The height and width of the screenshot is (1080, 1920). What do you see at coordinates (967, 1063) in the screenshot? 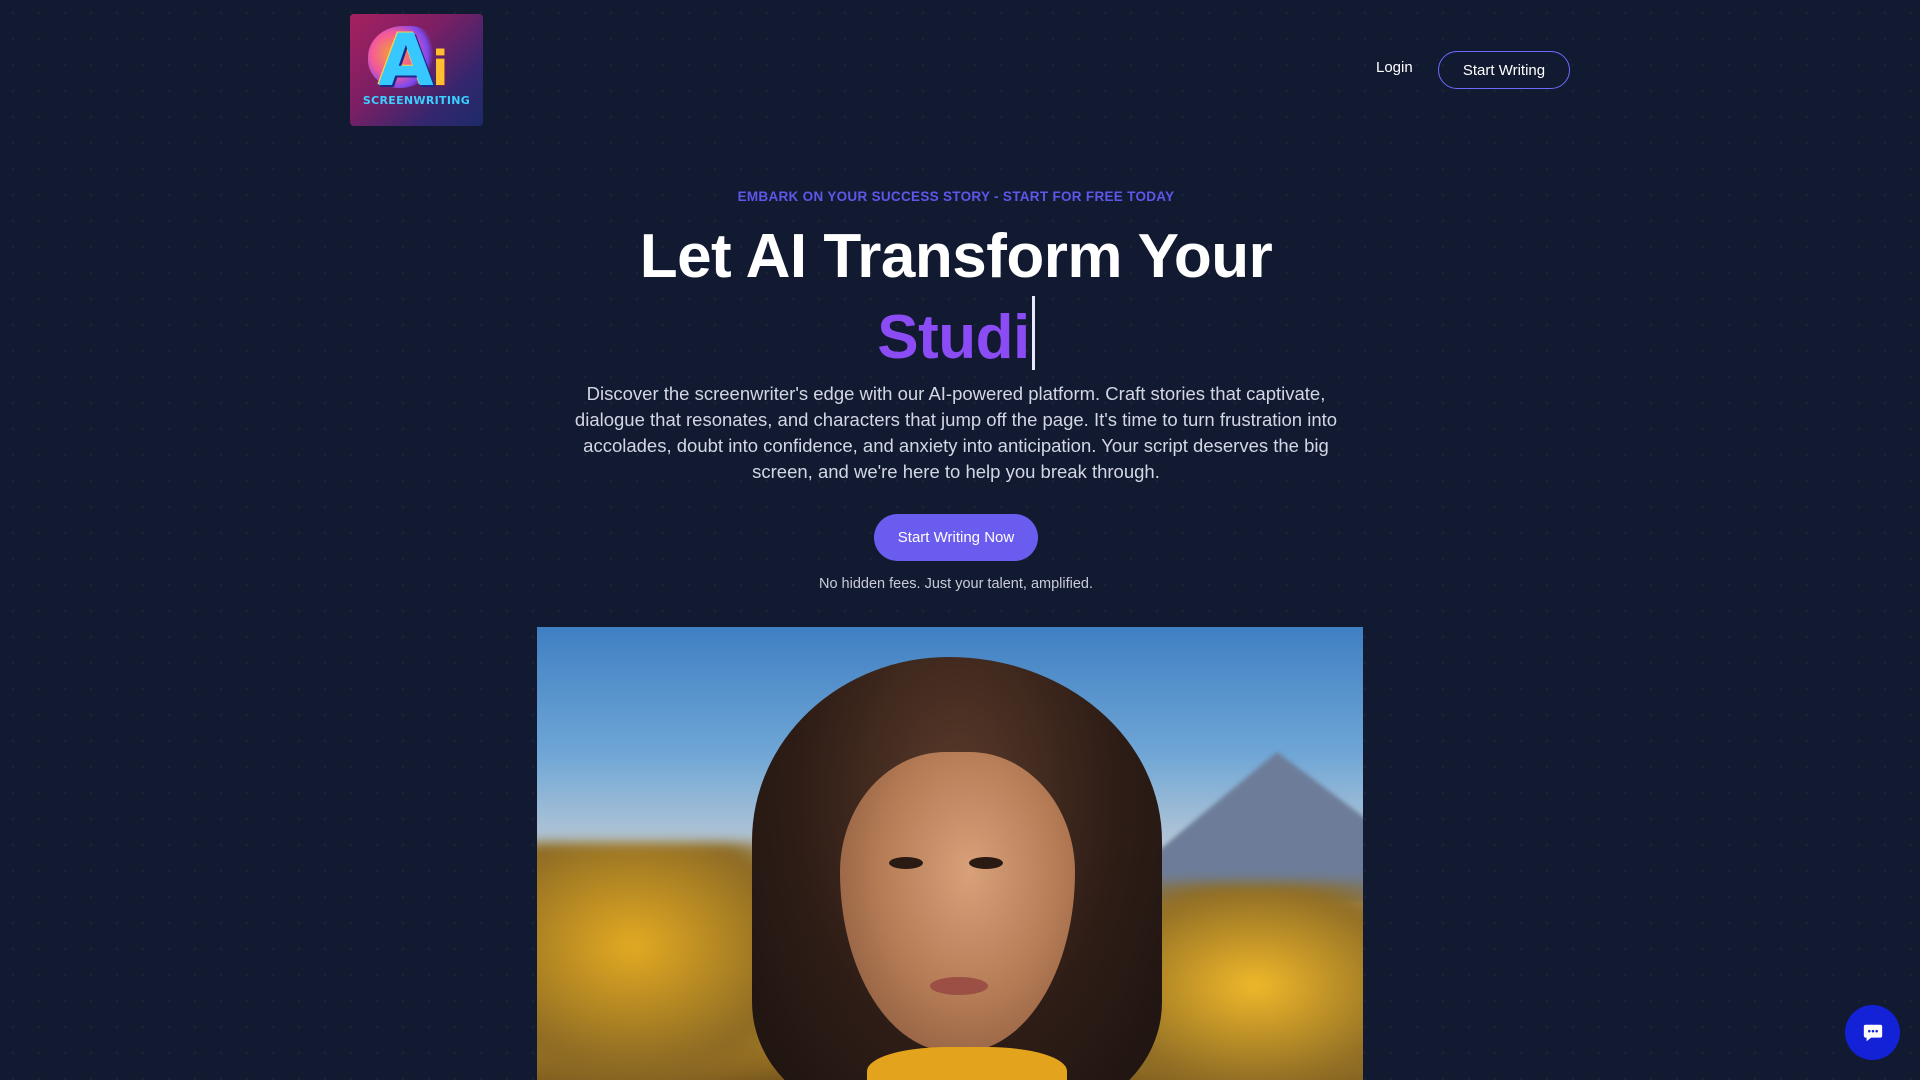
I see `image-garment` at bounding box center [967, 1063].